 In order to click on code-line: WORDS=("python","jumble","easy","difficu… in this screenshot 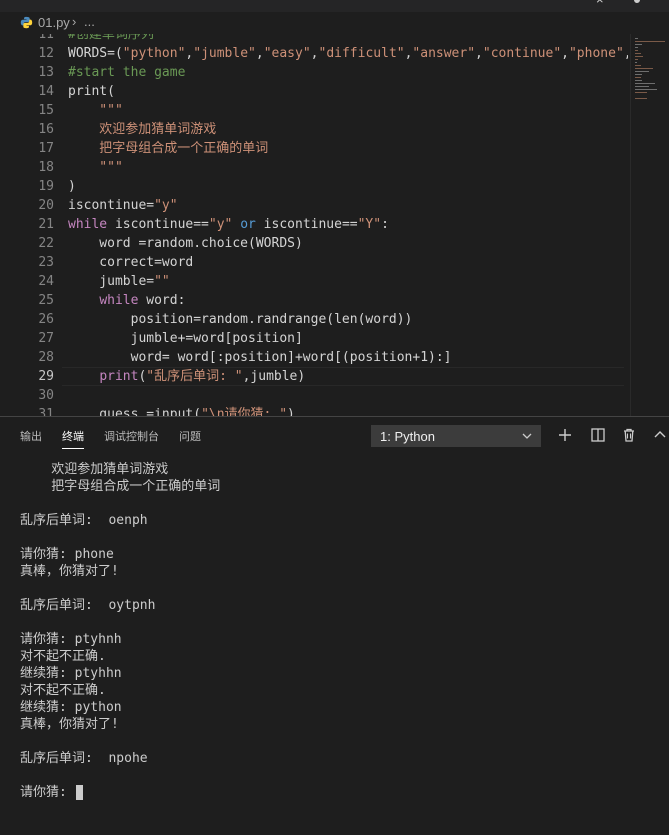, I will do `click(348, 53)`.